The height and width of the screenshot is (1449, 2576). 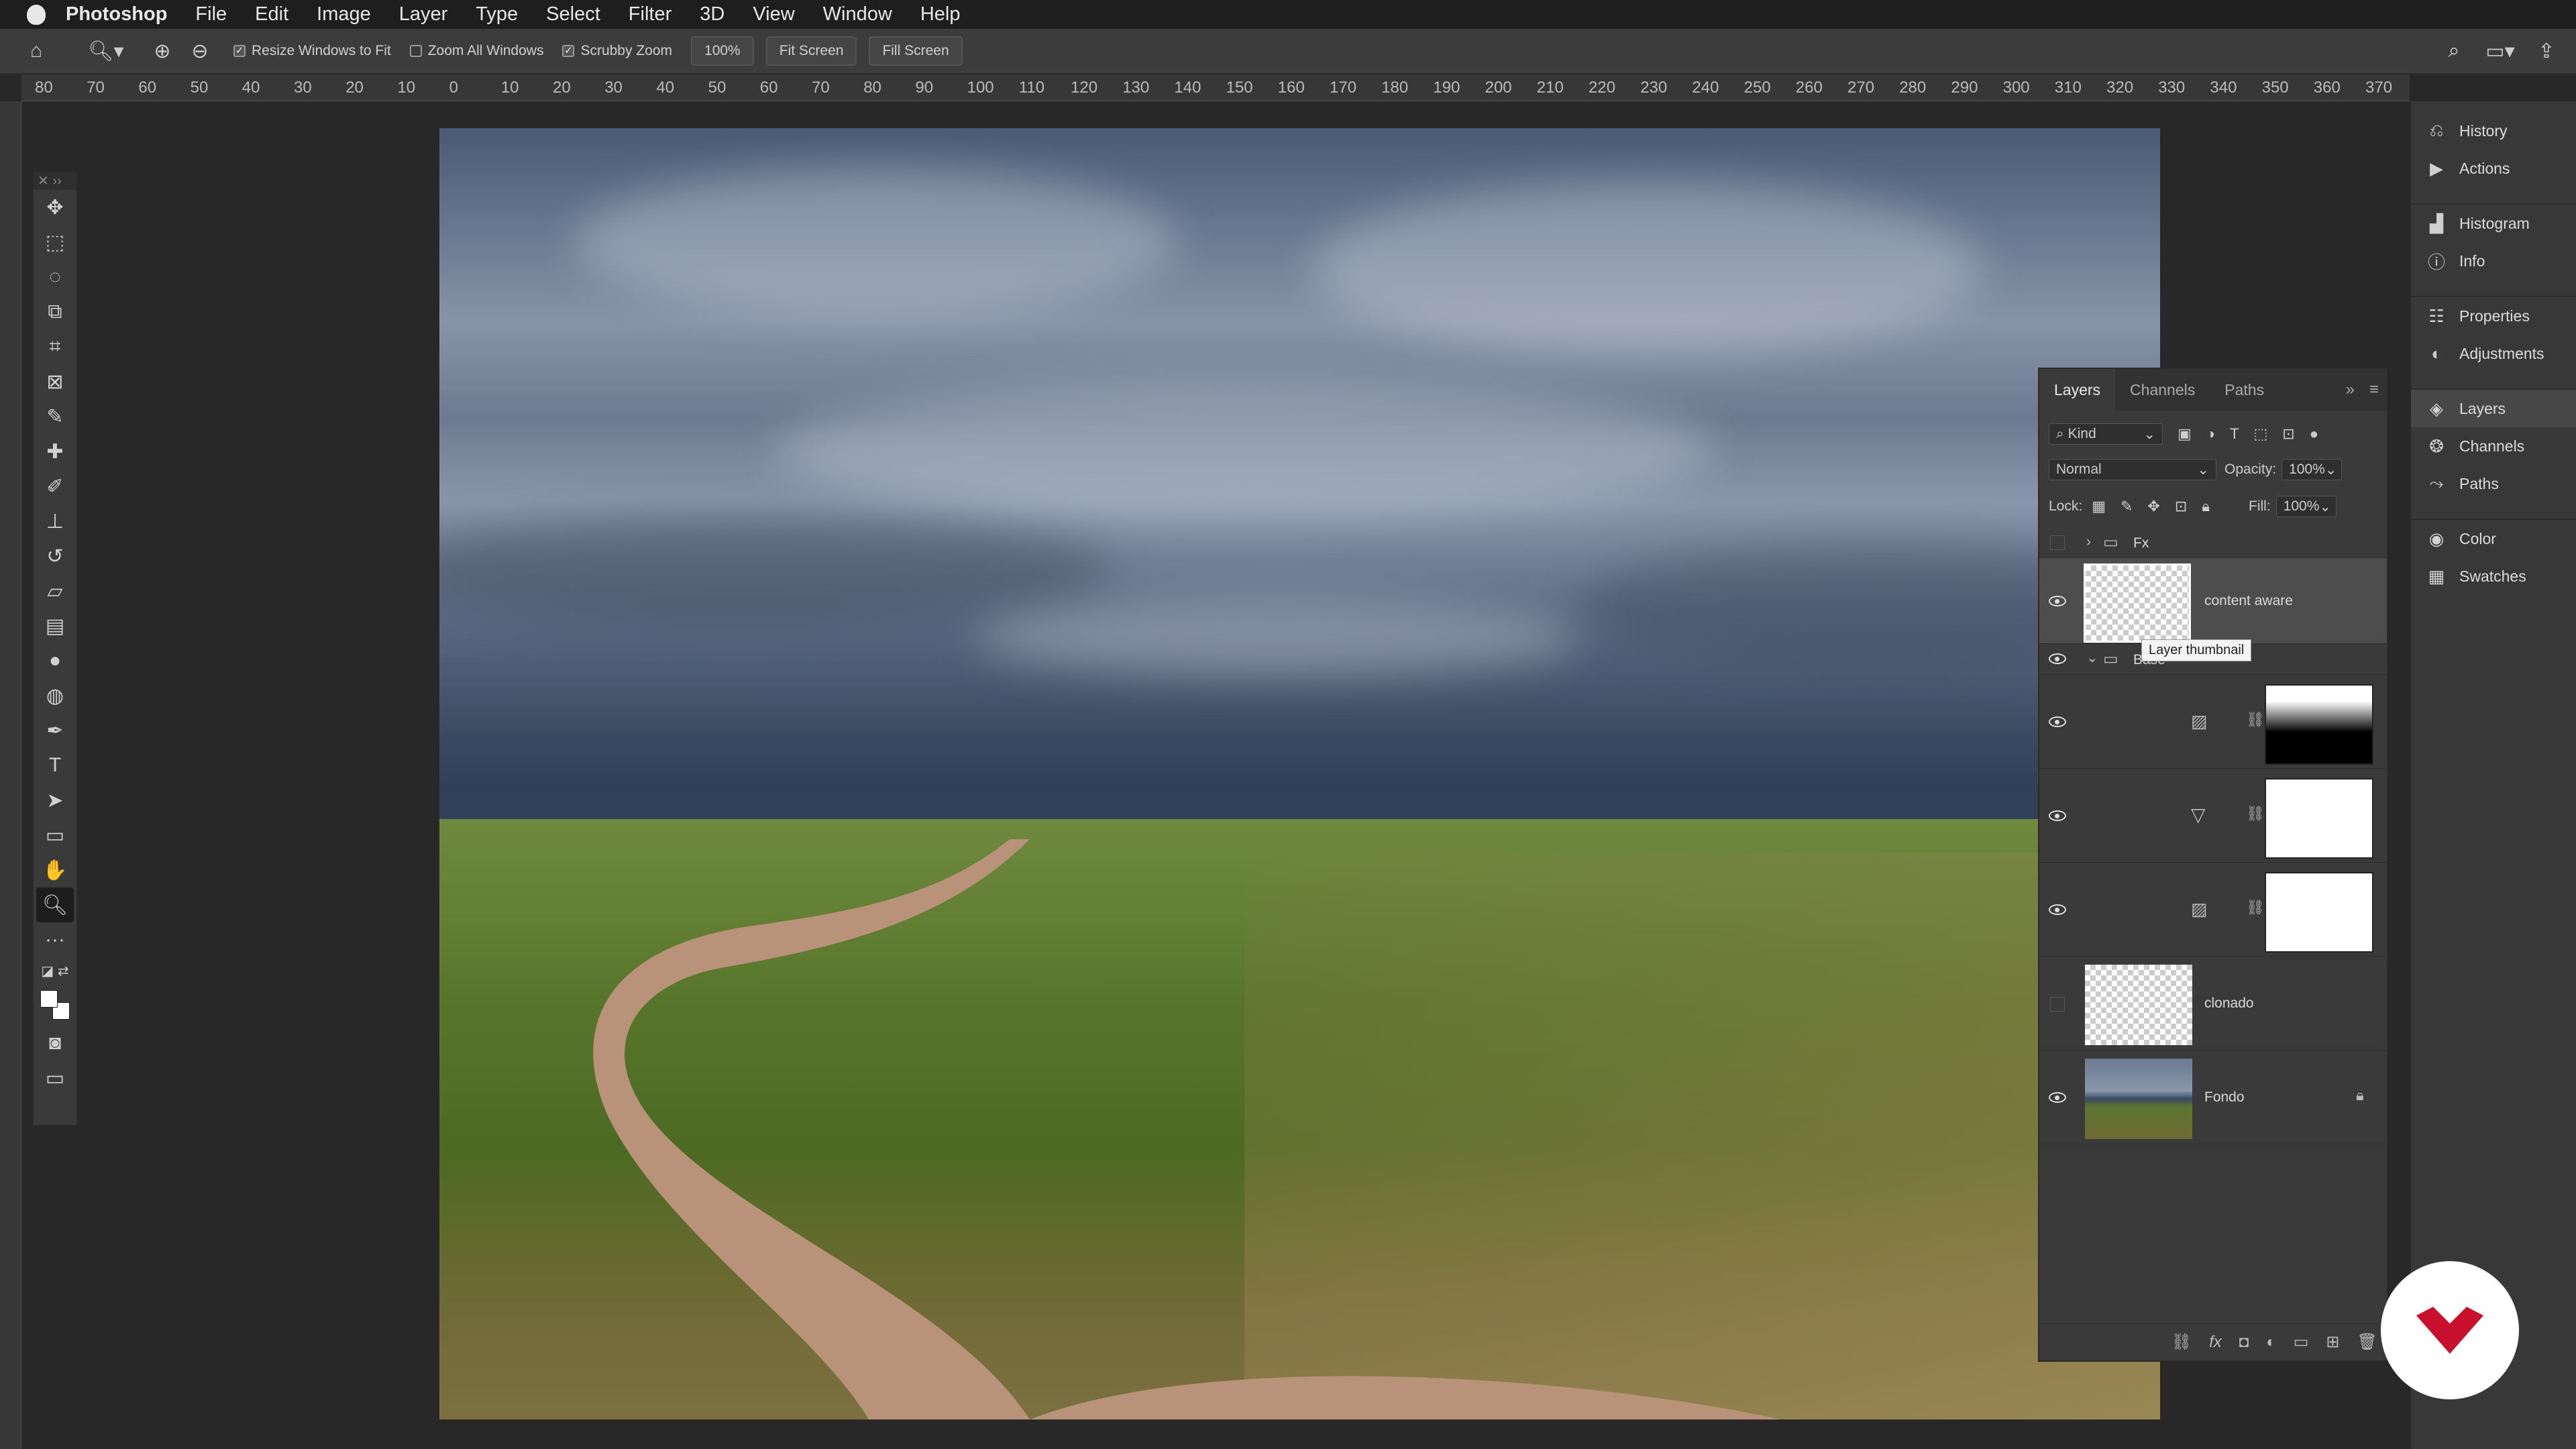 I want to click on menu-edit: Edit, so click(x=271, y=14).